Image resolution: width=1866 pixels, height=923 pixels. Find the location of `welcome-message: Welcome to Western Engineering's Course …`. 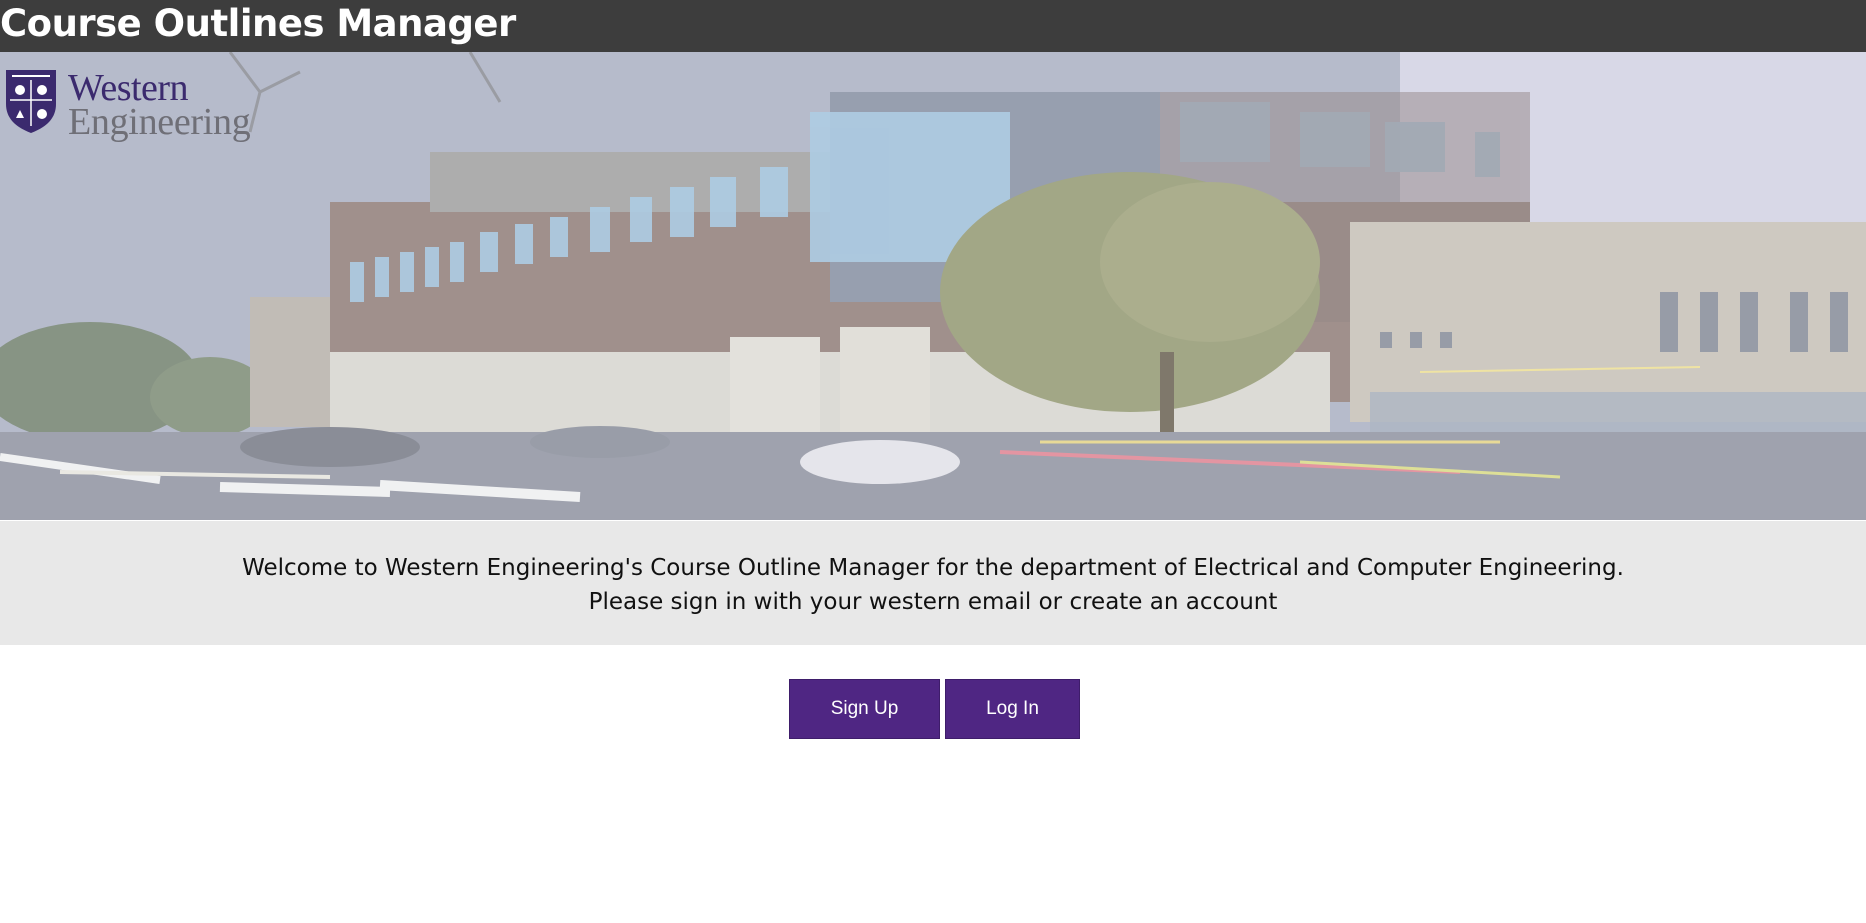

welcome-message: Welcome to Western Engineering's Course … is located at coordinates (933, 568).